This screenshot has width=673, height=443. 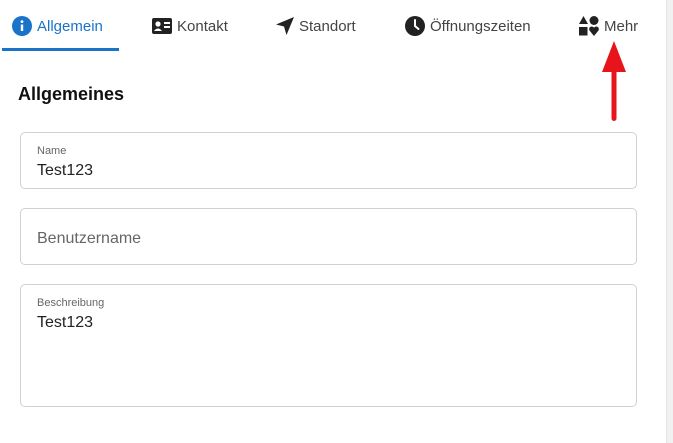 What do you see at coordinates (614, 84) in the screenshot?
I see `red-arrow-annotation` at bounding box center [614, 84].